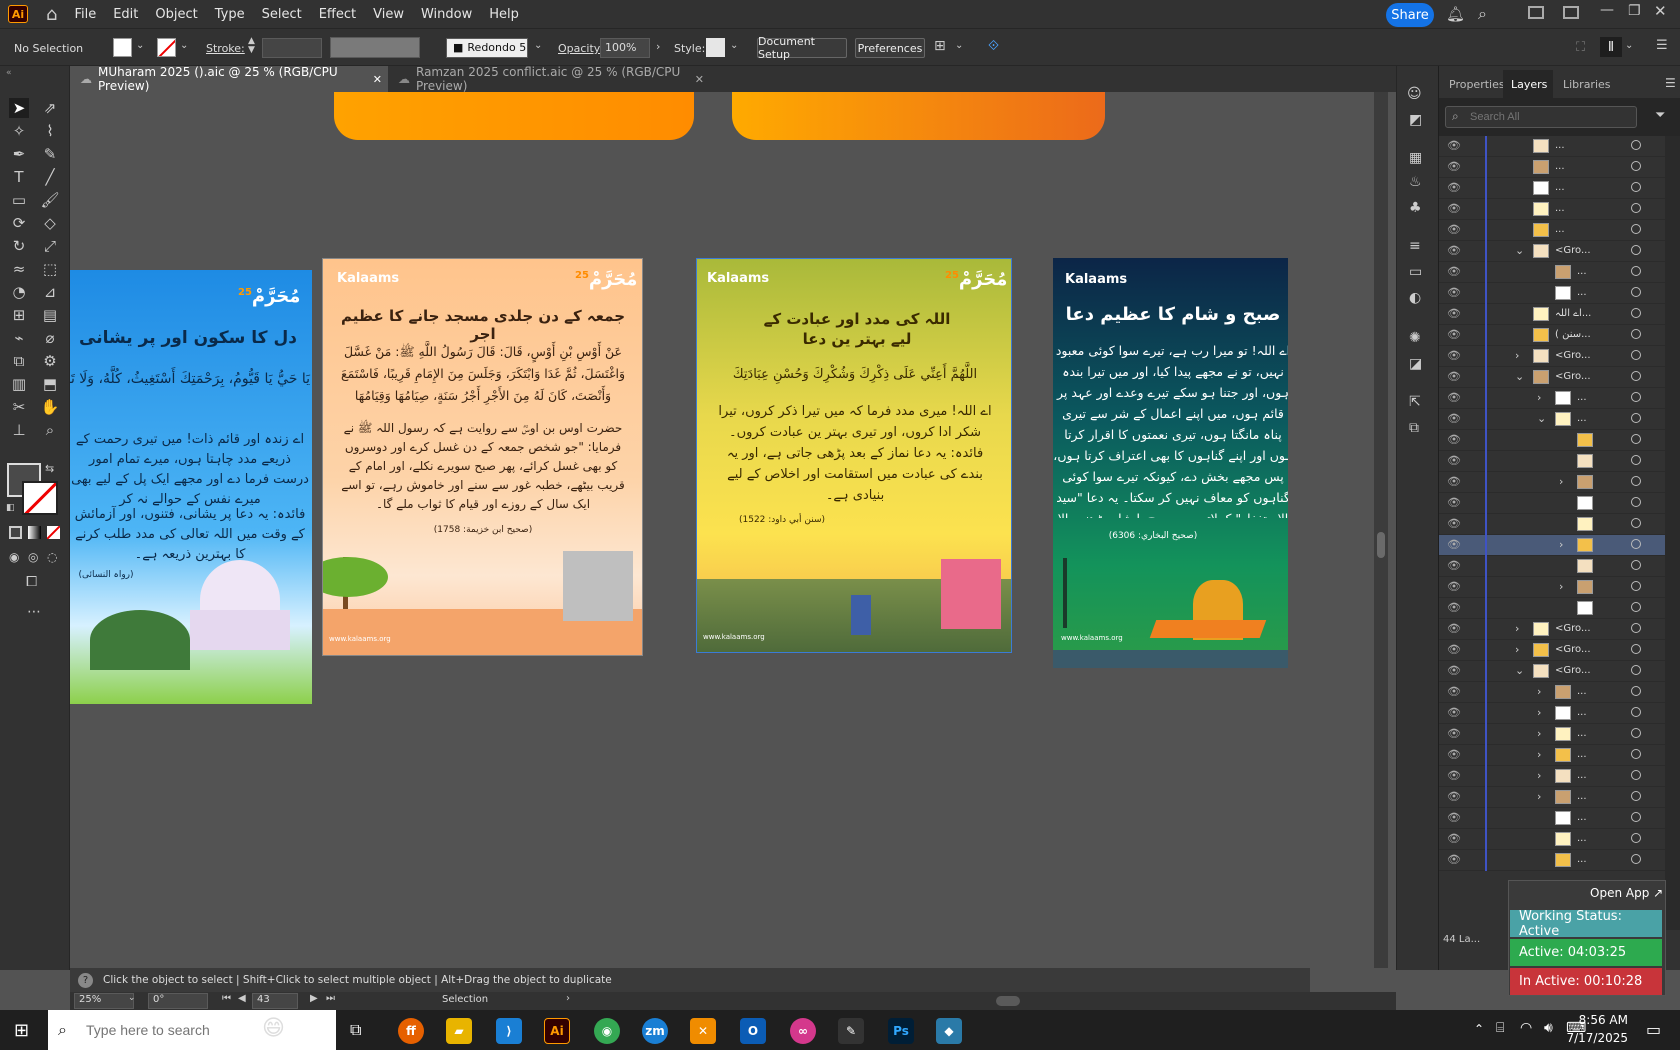  Describe the element at coordinates (802, 48) in the screenshot. I see `document-setup-button: Document Setup` at that location.